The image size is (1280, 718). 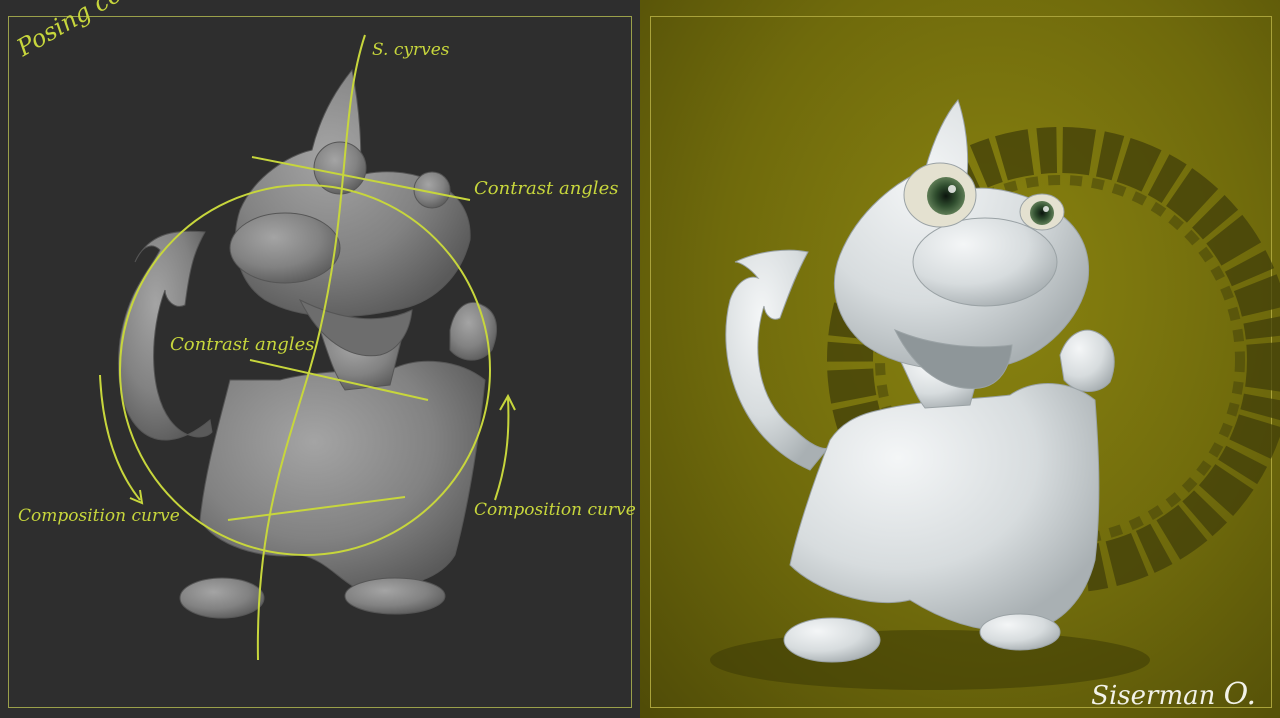 What do you see at coordinates (1153, 696) in the screenshot?
I see `signature-name: Siserman` at bounding box center [1153, 696].